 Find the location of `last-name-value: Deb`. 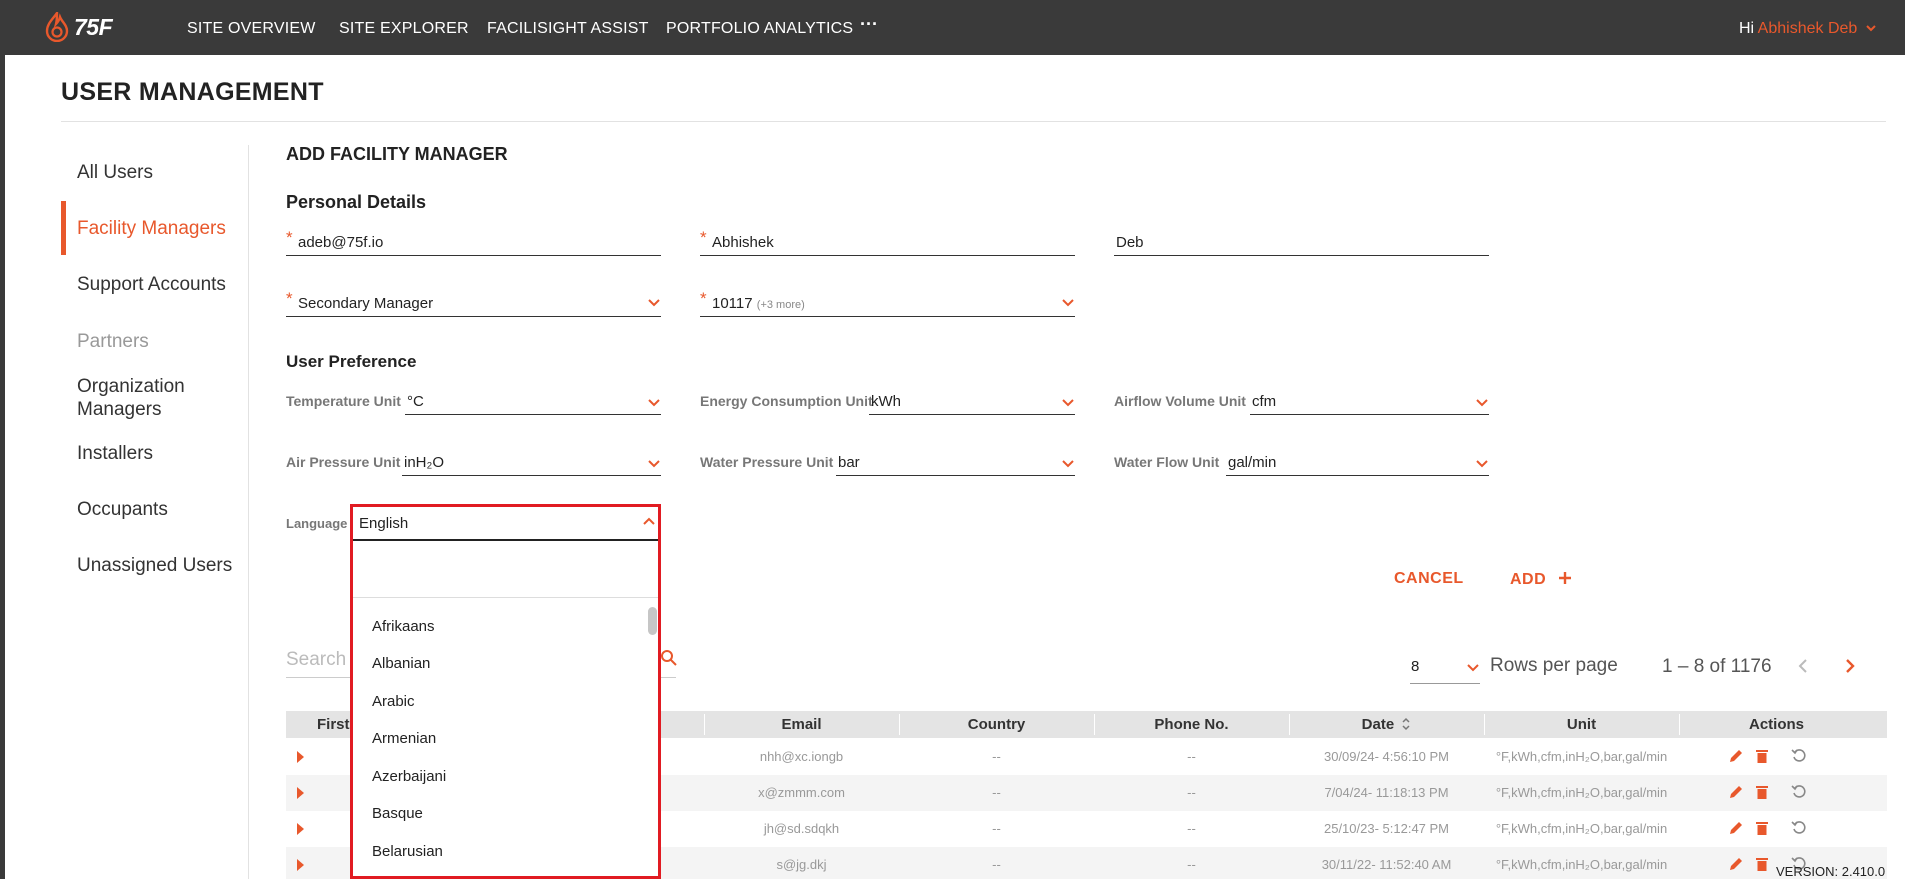

last-name-value: Deb is located at coordinates (1130, 242).